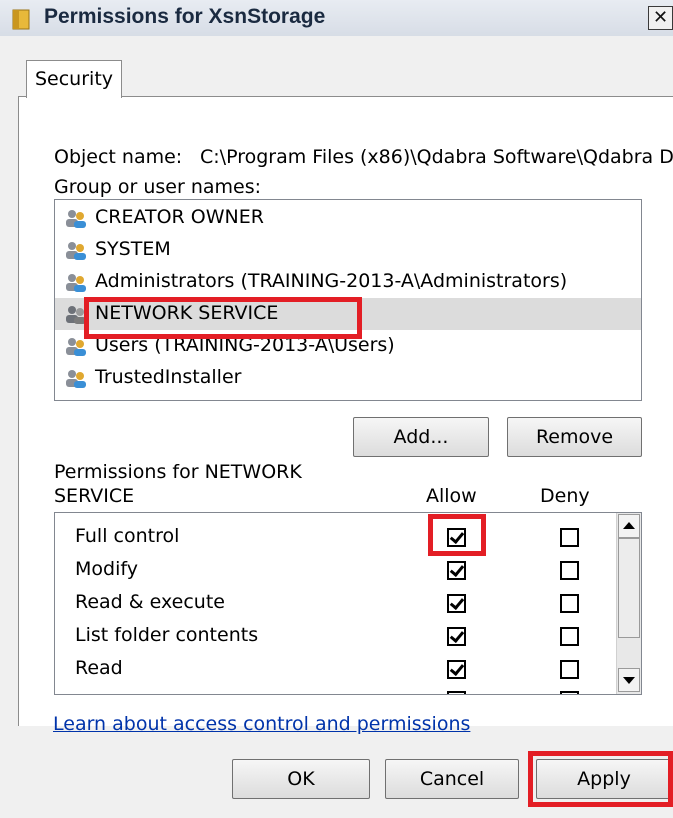  Describe the element at coordinates (348, 218) in the screenshot. I see `list-item-creator-owner: CREATOR OWNER` at that location.